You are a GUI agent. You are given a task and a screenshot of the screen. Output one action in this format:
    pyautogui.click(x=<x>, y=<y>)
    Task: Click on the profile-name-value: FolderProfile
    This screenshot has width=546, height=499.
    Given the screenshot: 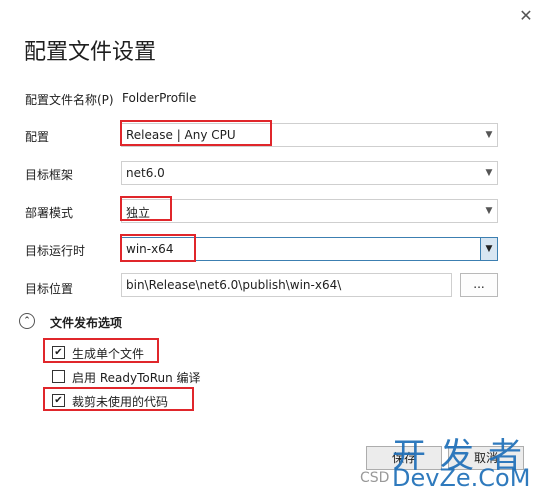 What is the action you would take?
    pyautogui.click(x=159, y=98)
    